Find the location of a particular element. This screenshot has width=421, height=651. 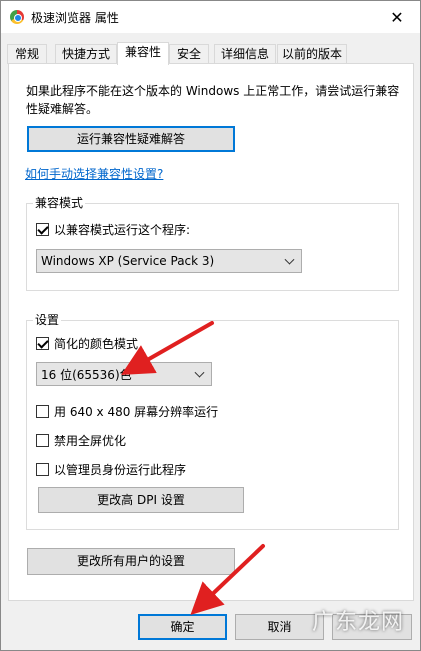

disable-fullscreen-checkbox is located at coordinates (42, 440).